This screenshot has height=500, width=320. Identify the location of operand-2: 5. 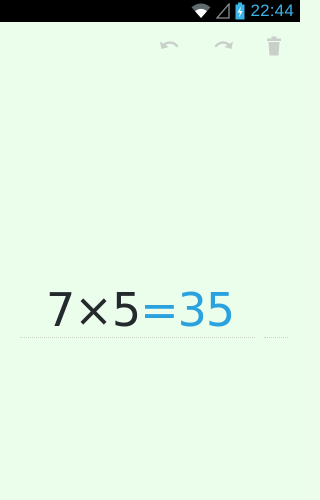
(126, 310).